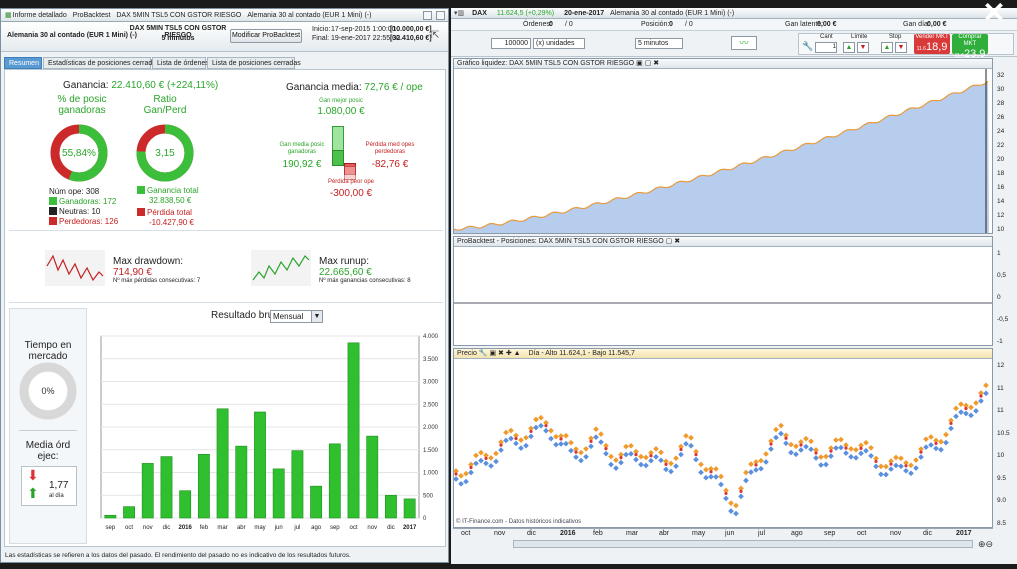 This screenshot has height=569, width=1017. I want to click on time-tick-label: sep, so click(830, 533).